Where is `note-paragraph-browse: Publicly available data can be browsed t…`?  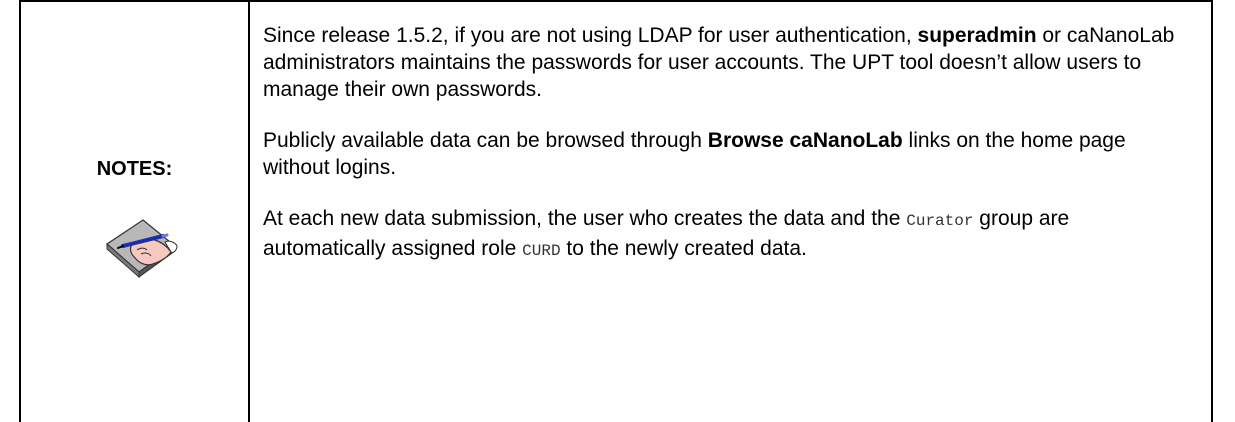
note-paragraph-browse: Publicly available data can be browsed t… is located at coordinates (728, 154).